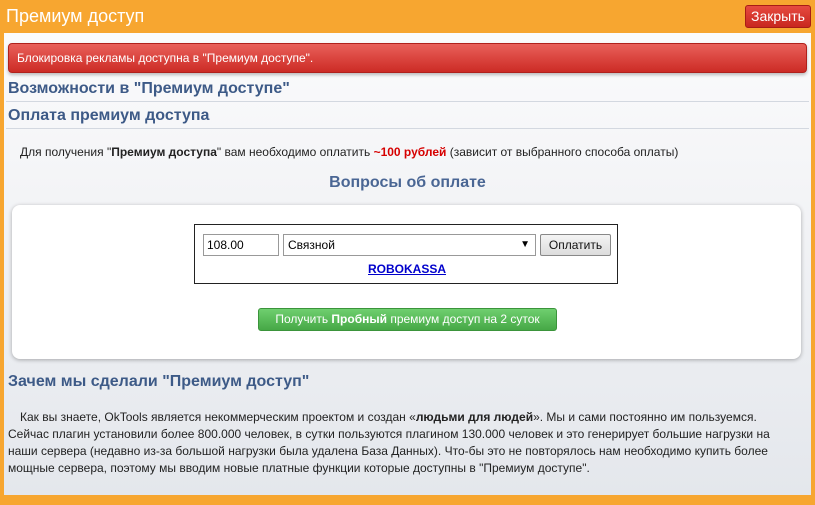 This screenshot has width=815, height=505. What do you see at coordinates (159, 381) in the screenshot?
I see `why-heading: Зачем мы сделали "Премиум доступ"` at bounding box center [159, 381].